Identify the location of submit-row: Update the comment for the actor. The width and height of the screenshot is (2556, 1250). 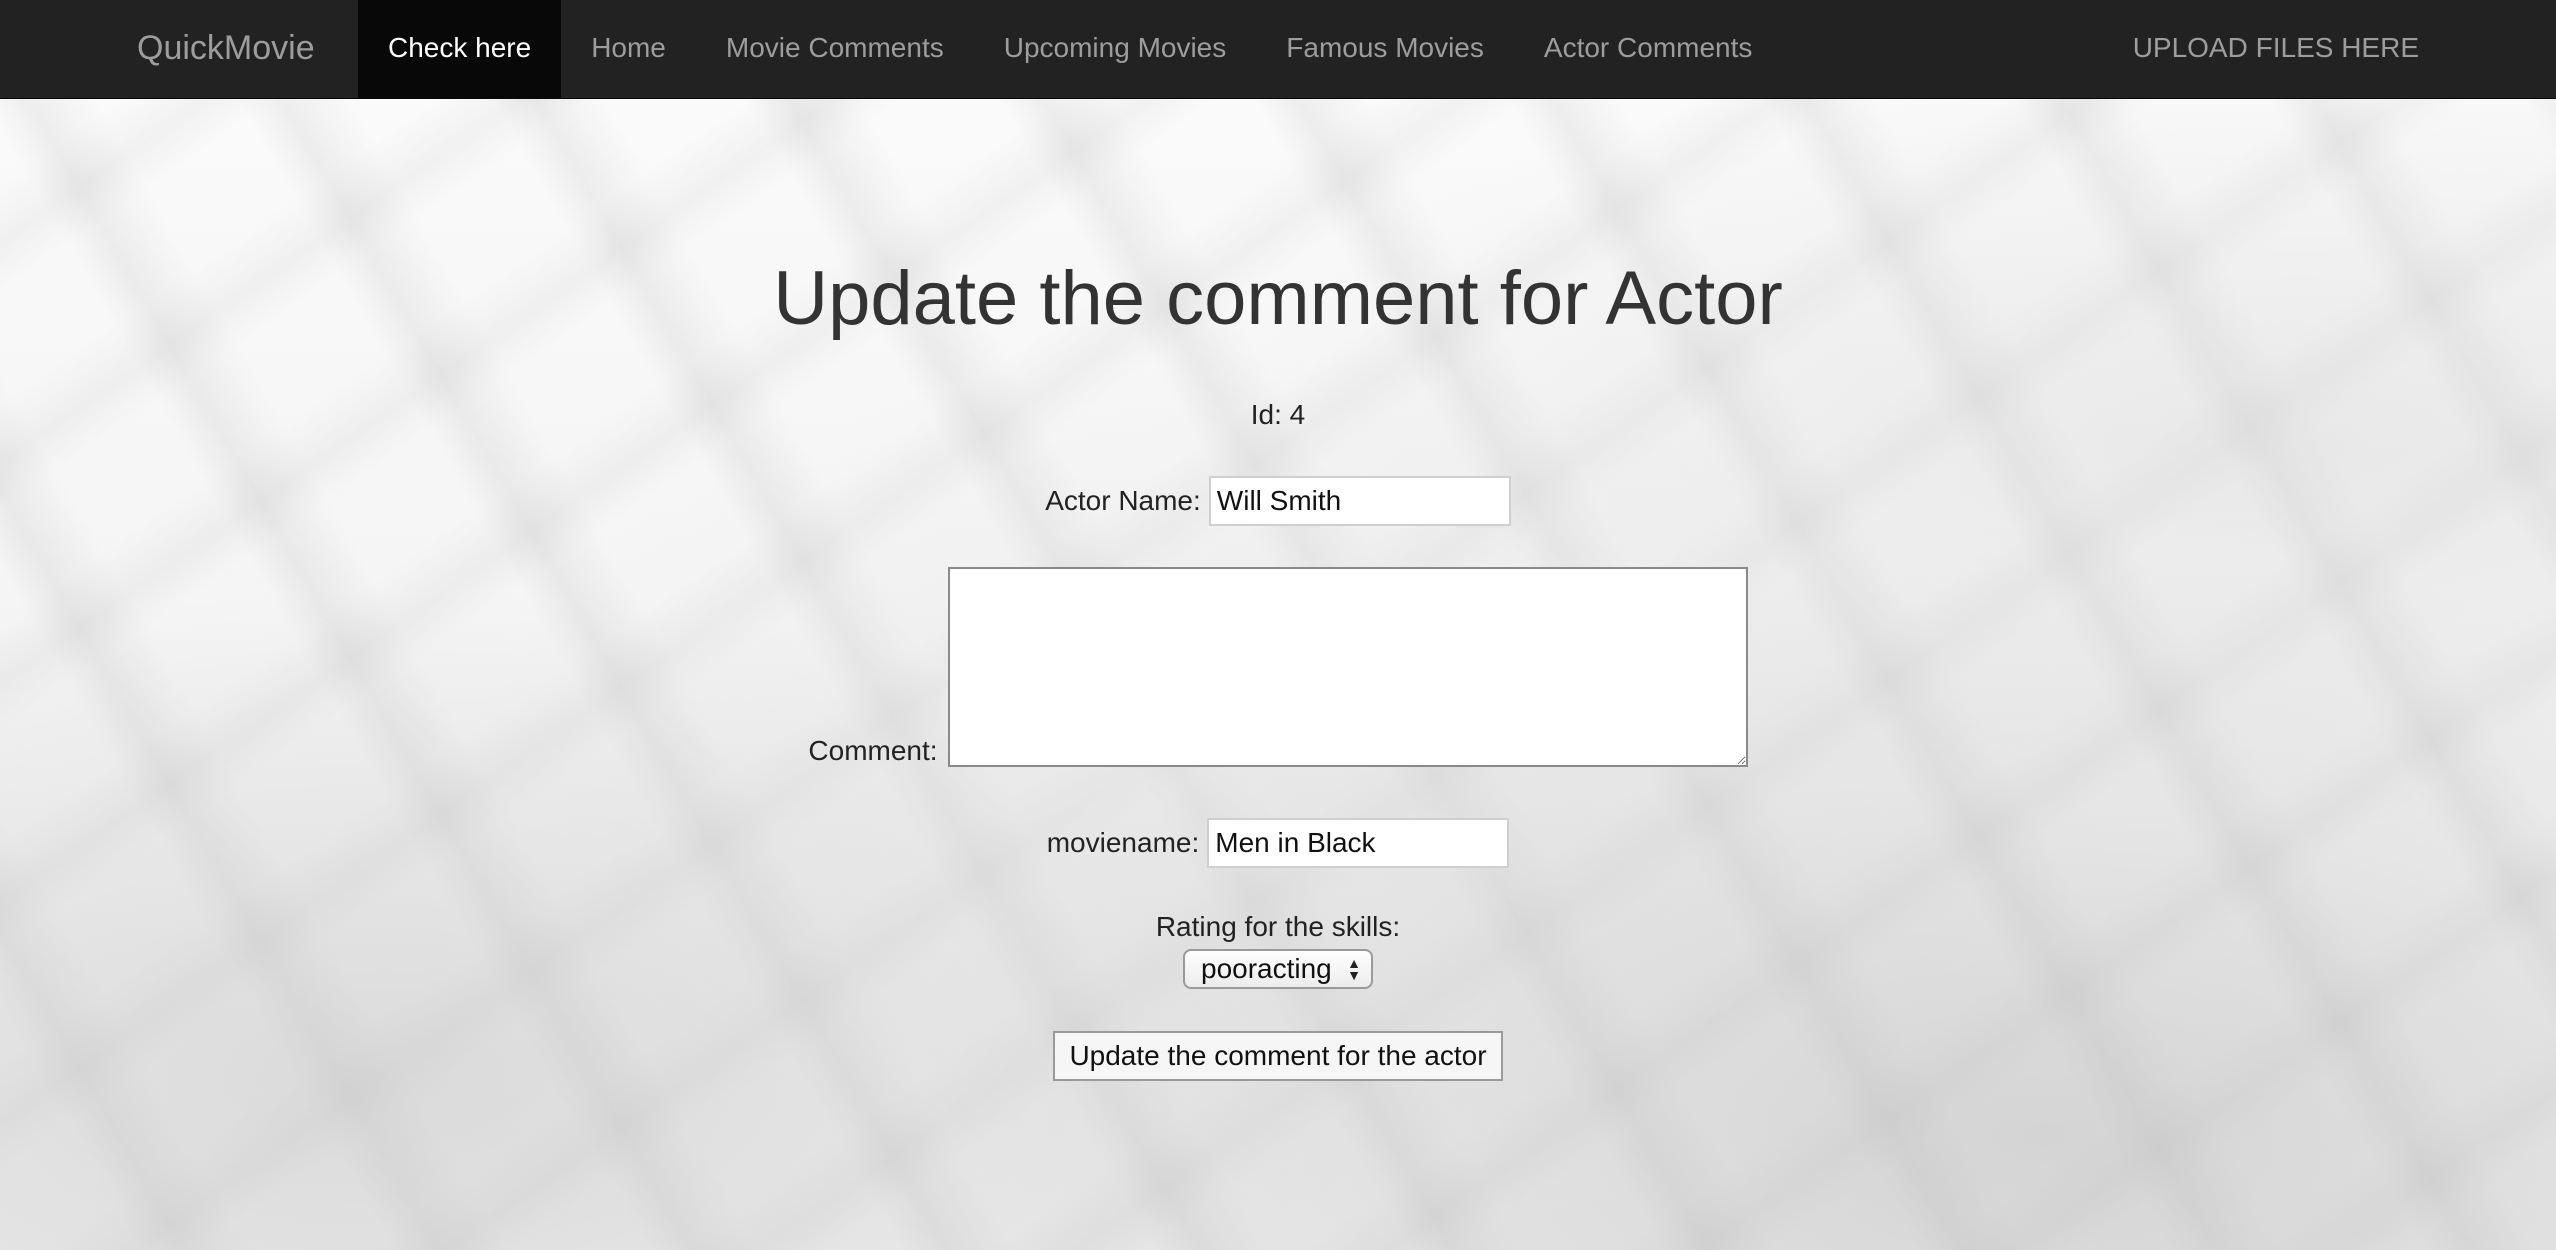
(1278, 1056).